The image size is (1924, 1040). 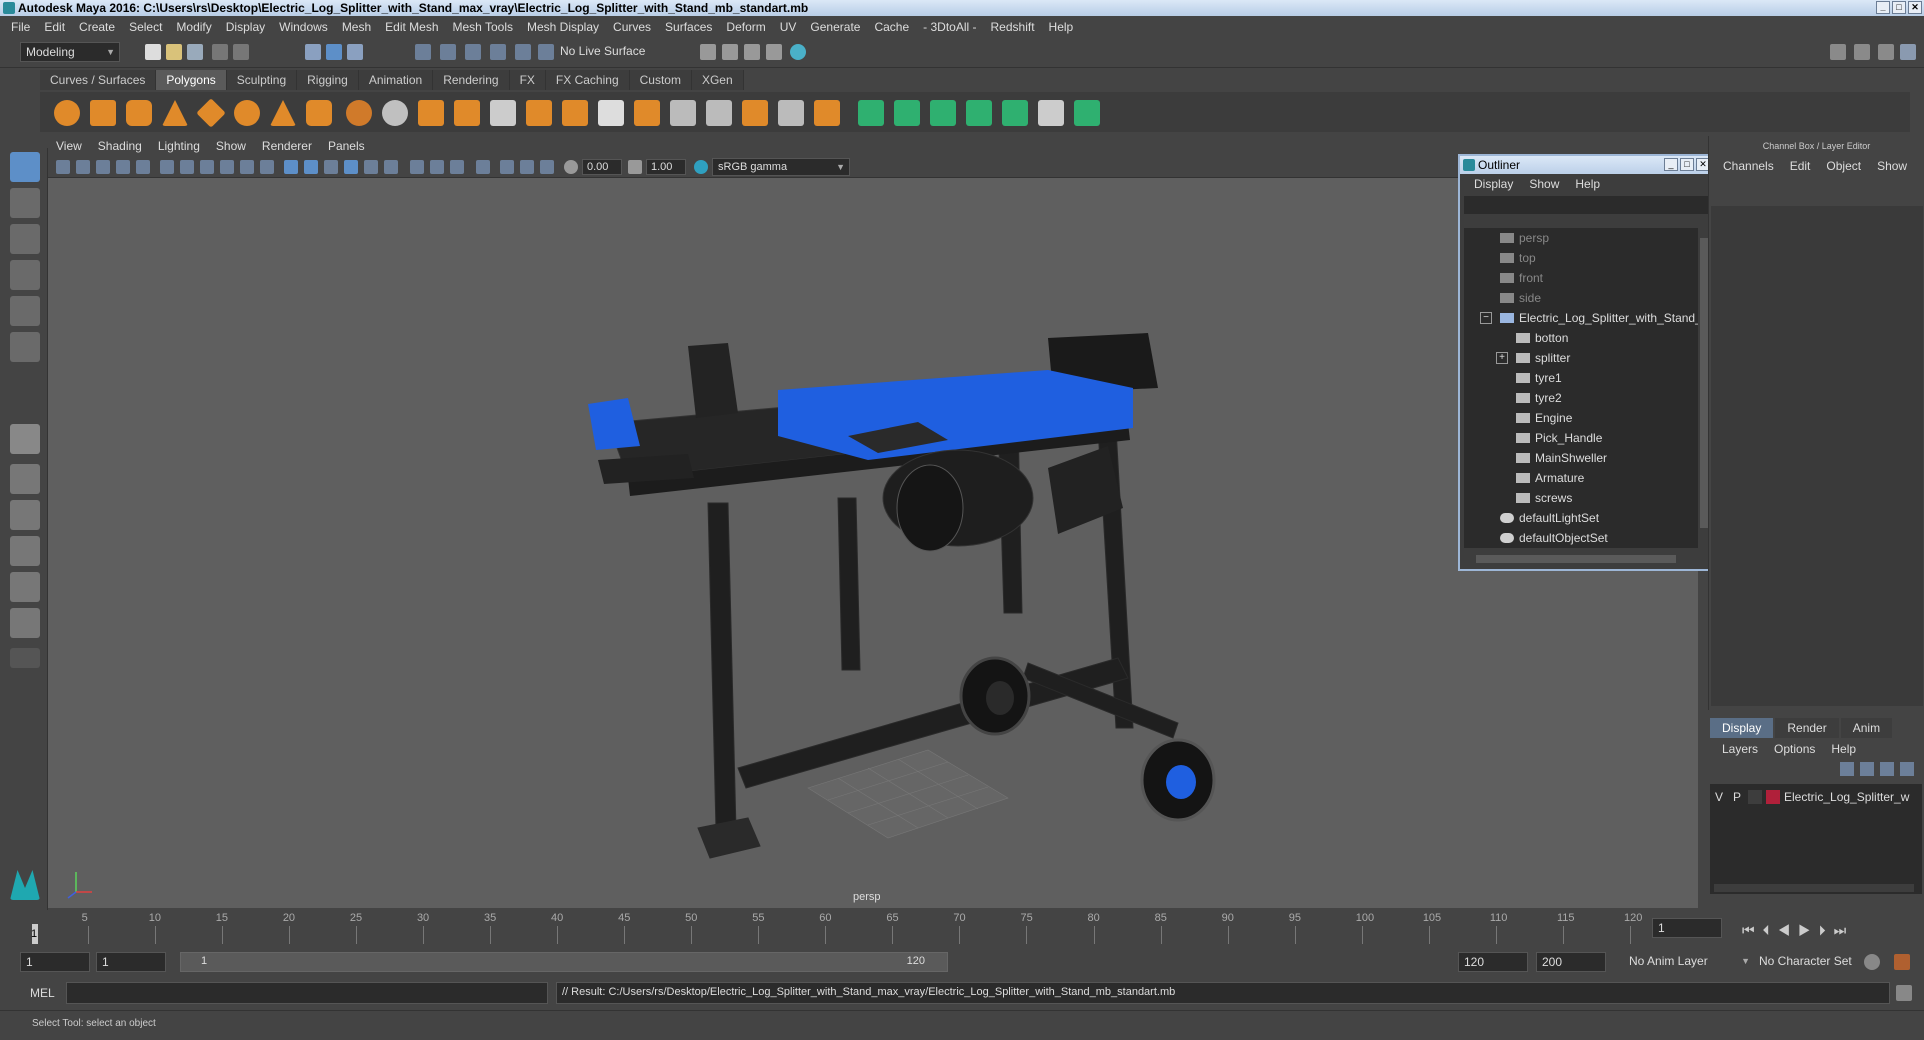 What do you see at coordinates (67, 113) in the screenshot?
I see `poly-sphere-icon` at bounding box center [67, 113].